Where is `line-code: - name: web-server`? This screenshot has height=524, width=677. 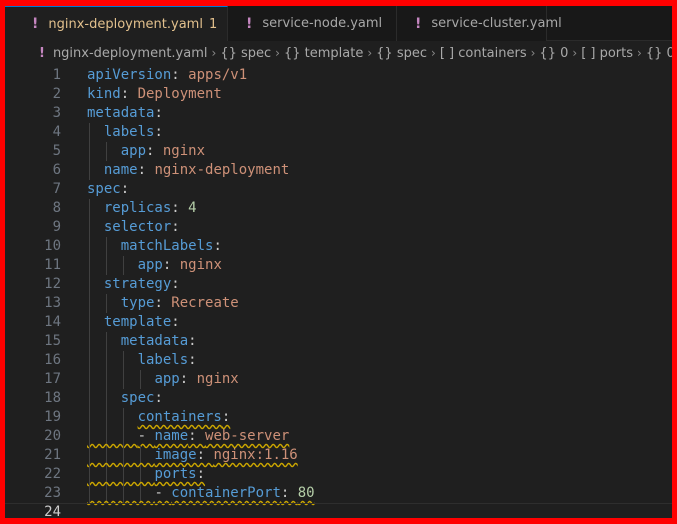 line-code: - name: web-server is located at coordinates (188, 436).